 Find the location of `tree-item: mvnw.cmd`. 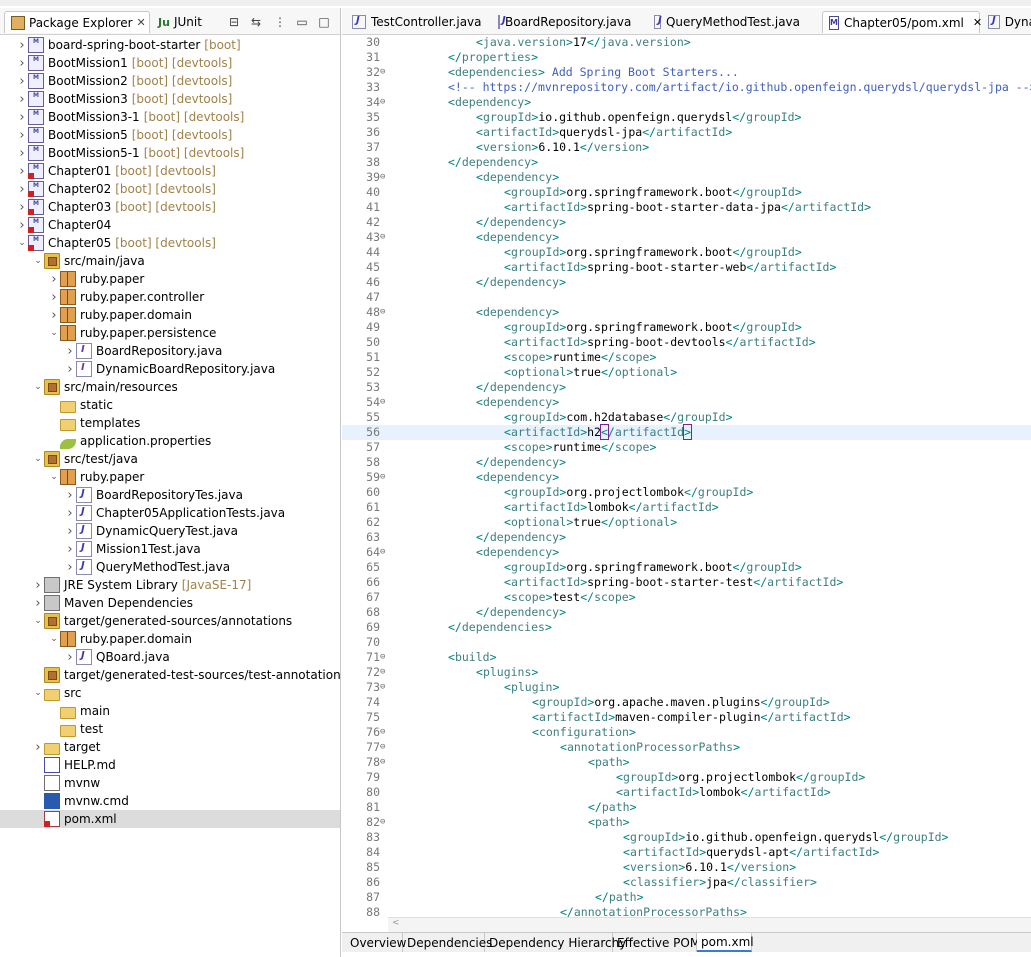

tree-item: mvnw.cmd is located at coordinates (170, 801).